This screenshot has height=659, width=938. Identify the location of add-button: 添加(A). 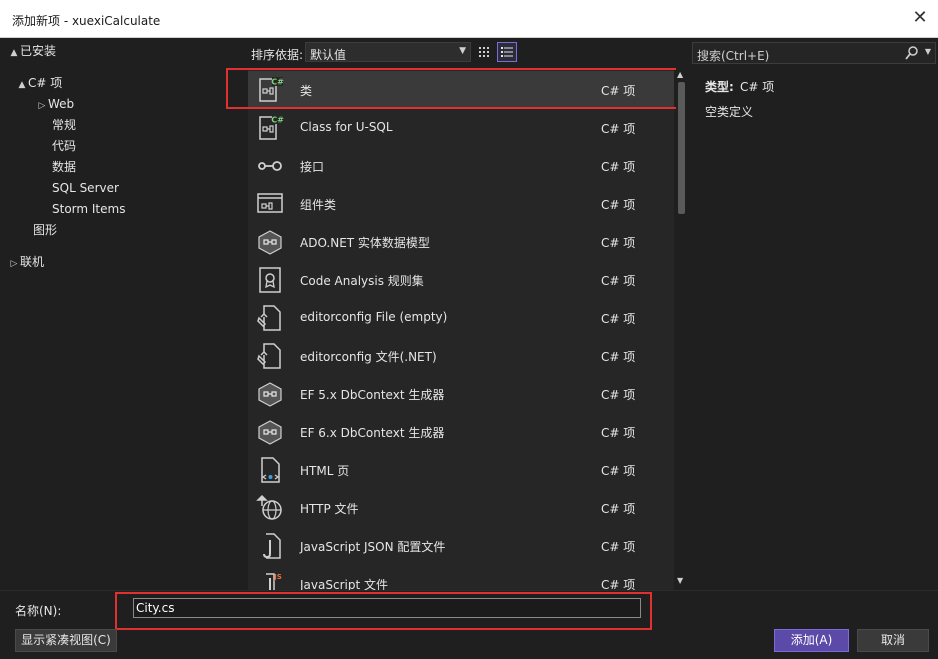
(811, 640).